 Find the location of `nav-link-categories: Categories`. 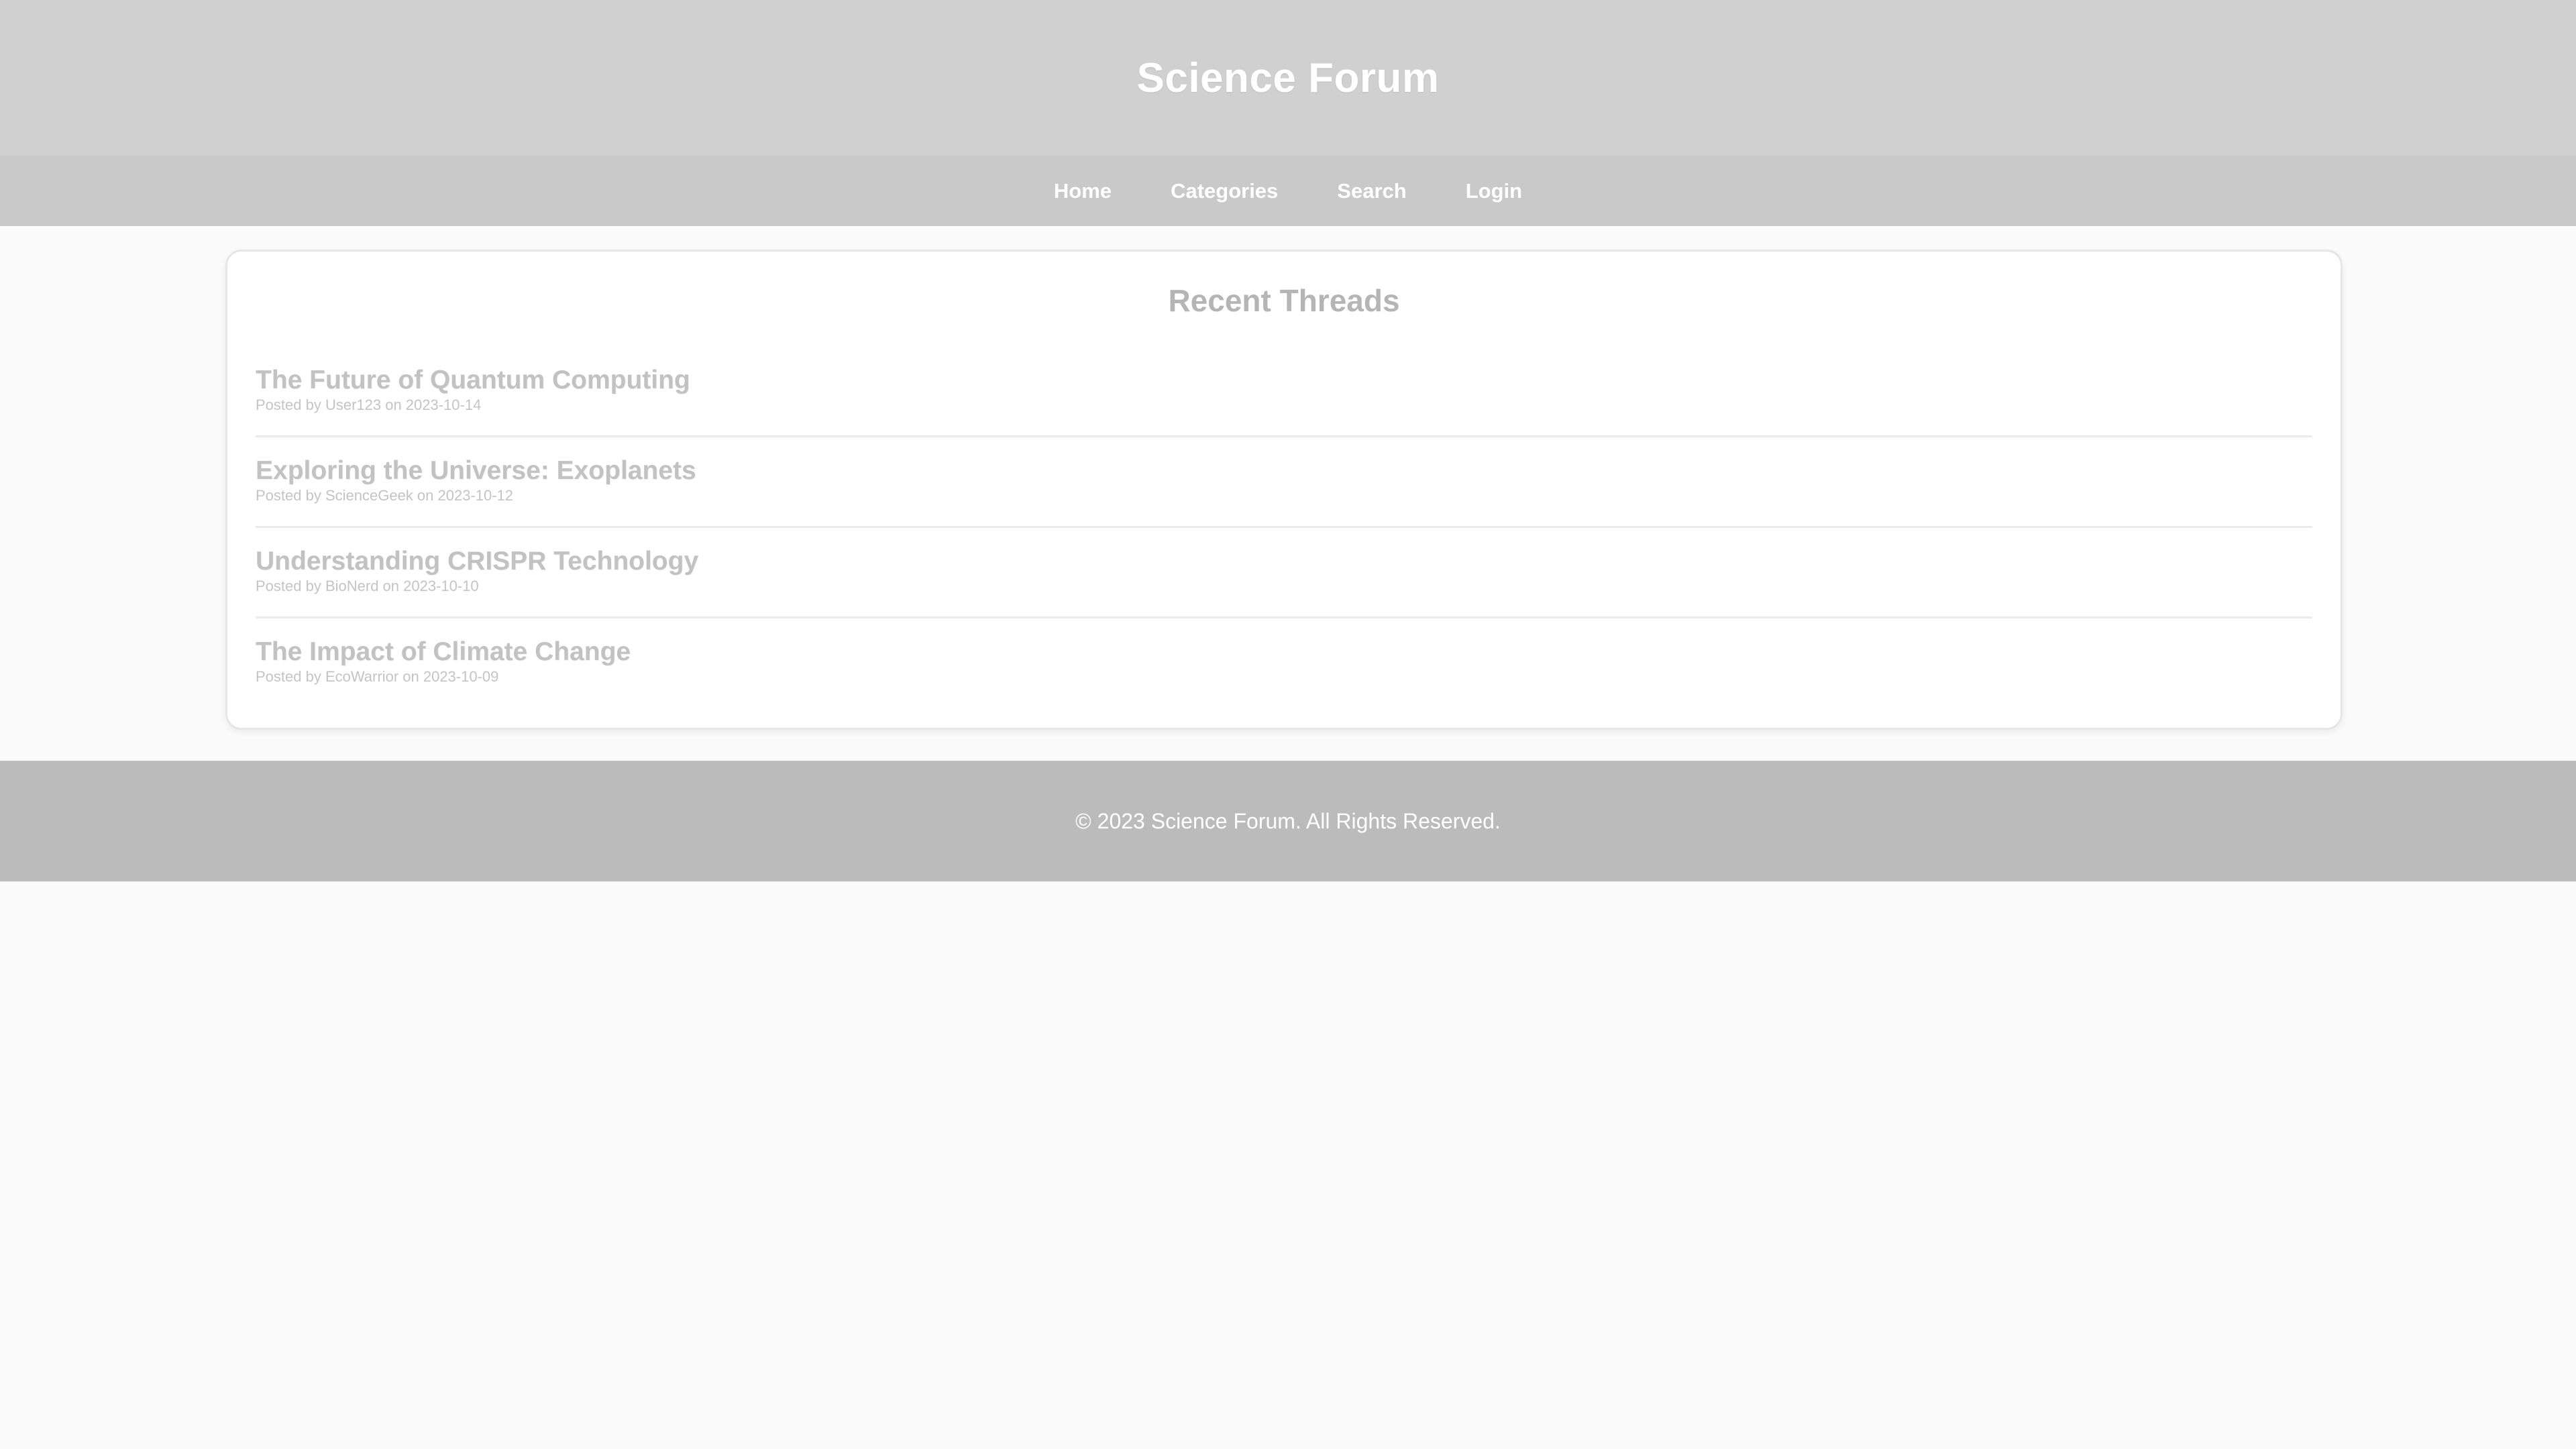

nav-link-categories: Categories is located at coordinates (1224, 191).